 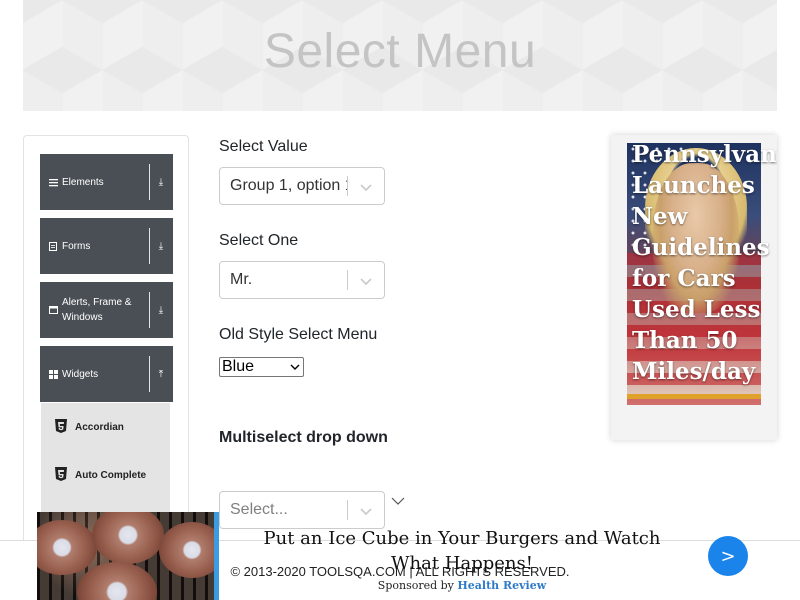 I want to click on multiselect-label: Multiselect drop down, so click(x=303, y=437).